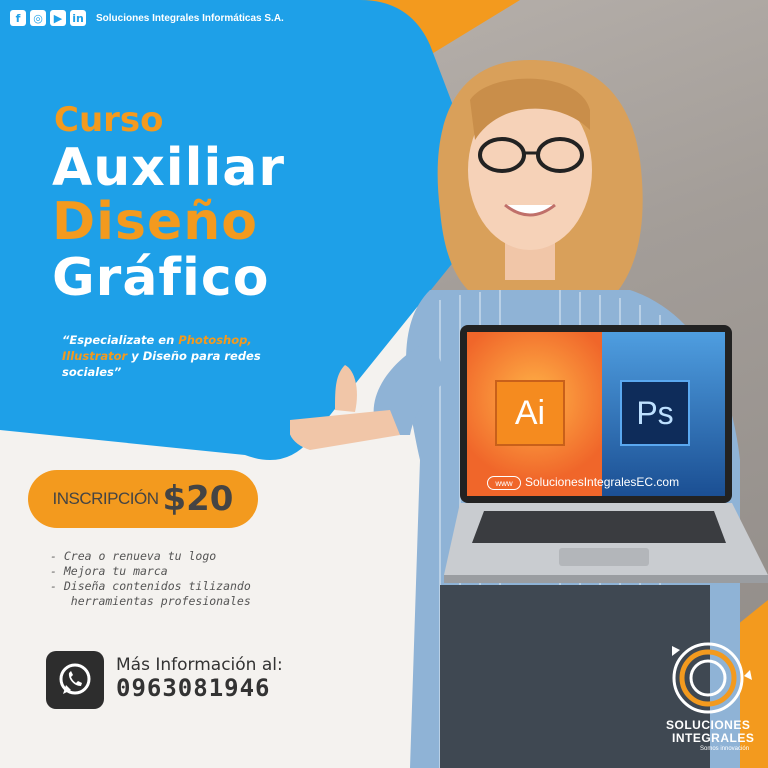 The height and width of the screenshot is (768, 768). Describe the element at coordinates (150, 586) in the screenshot. I see `list-item: - Diseña contenidos tilizando` at that location.